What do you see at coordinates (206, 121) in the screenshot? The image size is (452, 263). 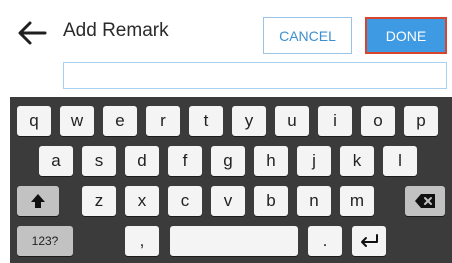 I see `key-t: t` at bounding box center [206, 121].